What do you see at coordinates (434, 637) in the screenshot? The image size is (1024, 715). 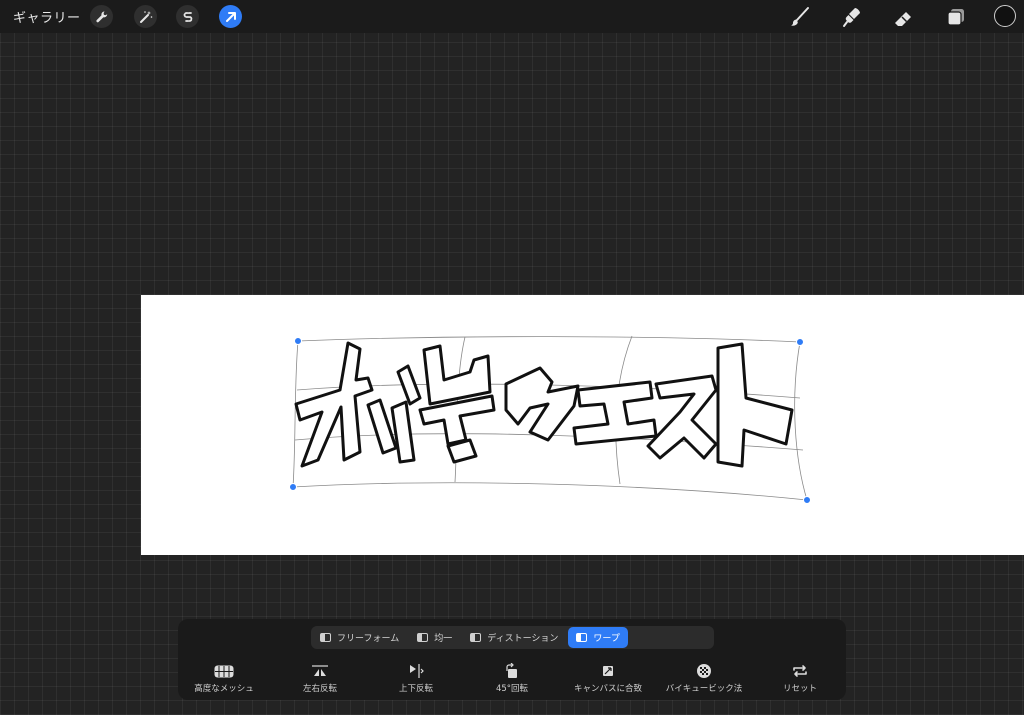 I see `mode-uniform: 均一` at bounding box center [434, 637].